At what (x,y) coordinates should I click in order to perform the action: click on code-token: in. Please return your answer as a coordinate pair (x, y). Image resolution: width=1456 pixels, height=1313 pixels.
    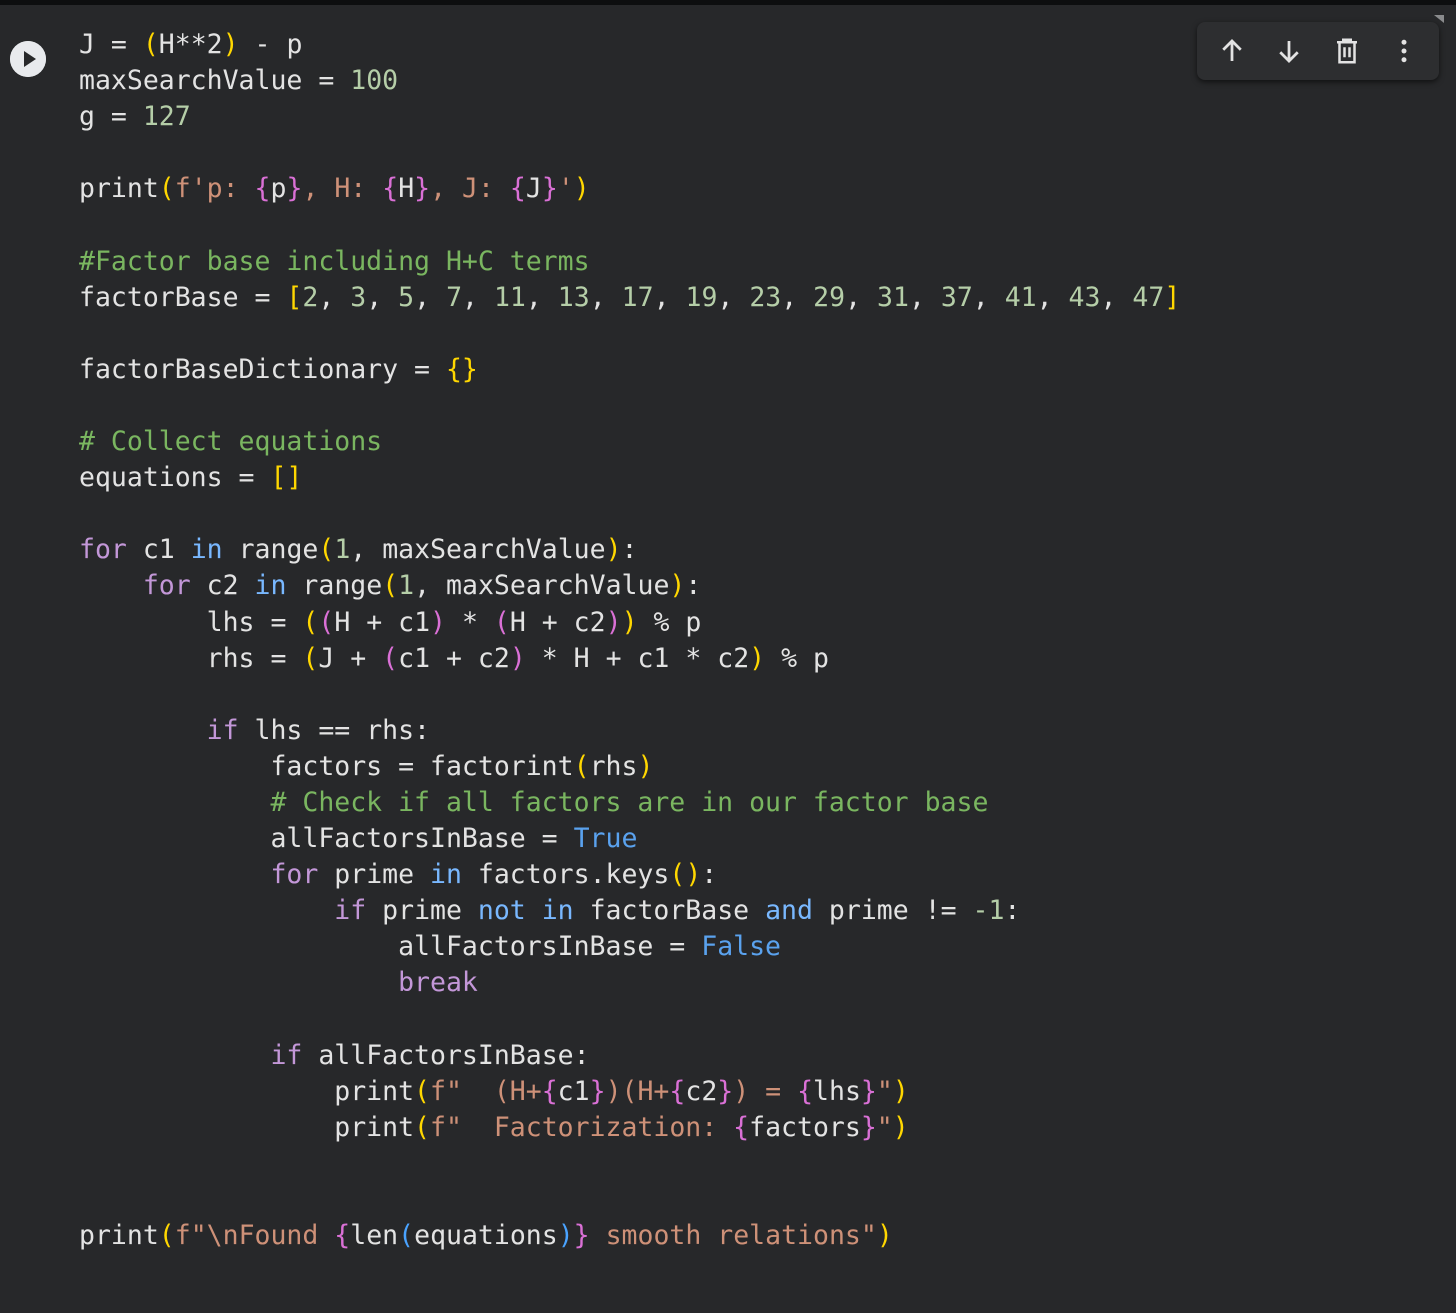
    Looking at the image, I should click on (446, 875).